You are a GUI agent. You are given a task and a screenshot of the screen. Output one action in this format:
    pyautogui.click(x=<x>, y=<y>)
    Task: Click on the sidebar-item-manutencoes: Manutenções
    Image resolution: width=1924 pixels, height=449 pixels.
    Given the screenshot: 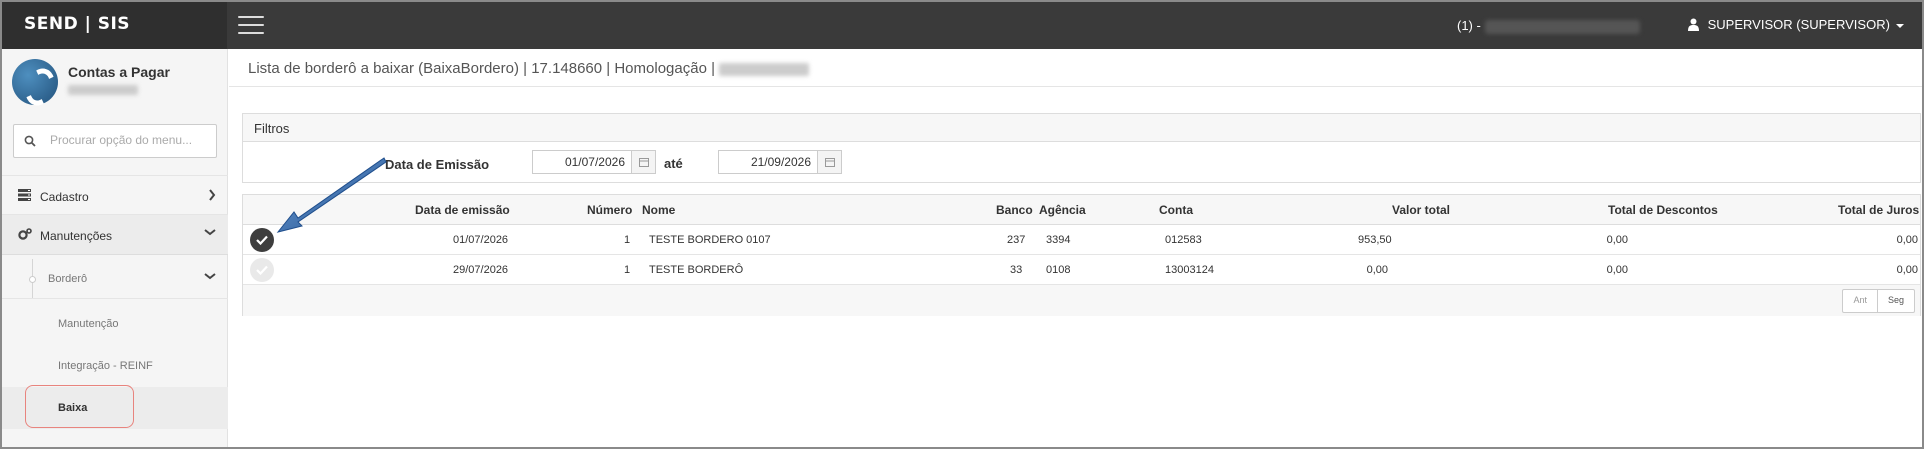 What is the action you would take?
    pyautogui.click(x=115, y=235)
    